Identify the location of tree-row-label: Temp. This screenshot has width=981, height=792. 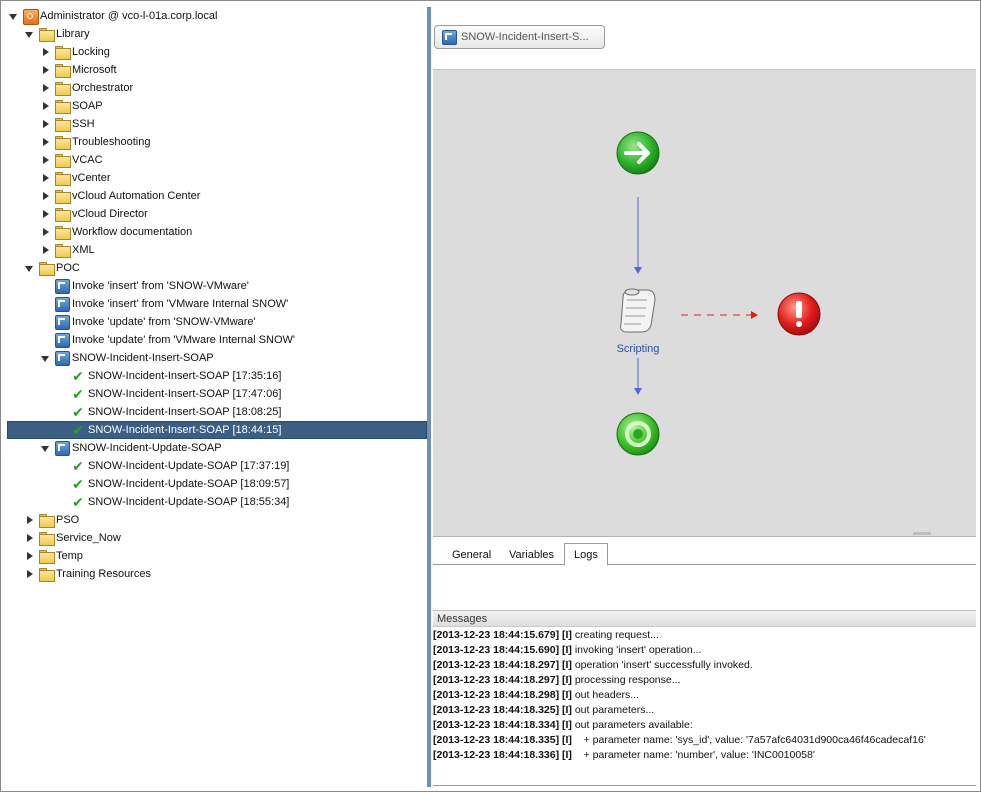
(69, 556).